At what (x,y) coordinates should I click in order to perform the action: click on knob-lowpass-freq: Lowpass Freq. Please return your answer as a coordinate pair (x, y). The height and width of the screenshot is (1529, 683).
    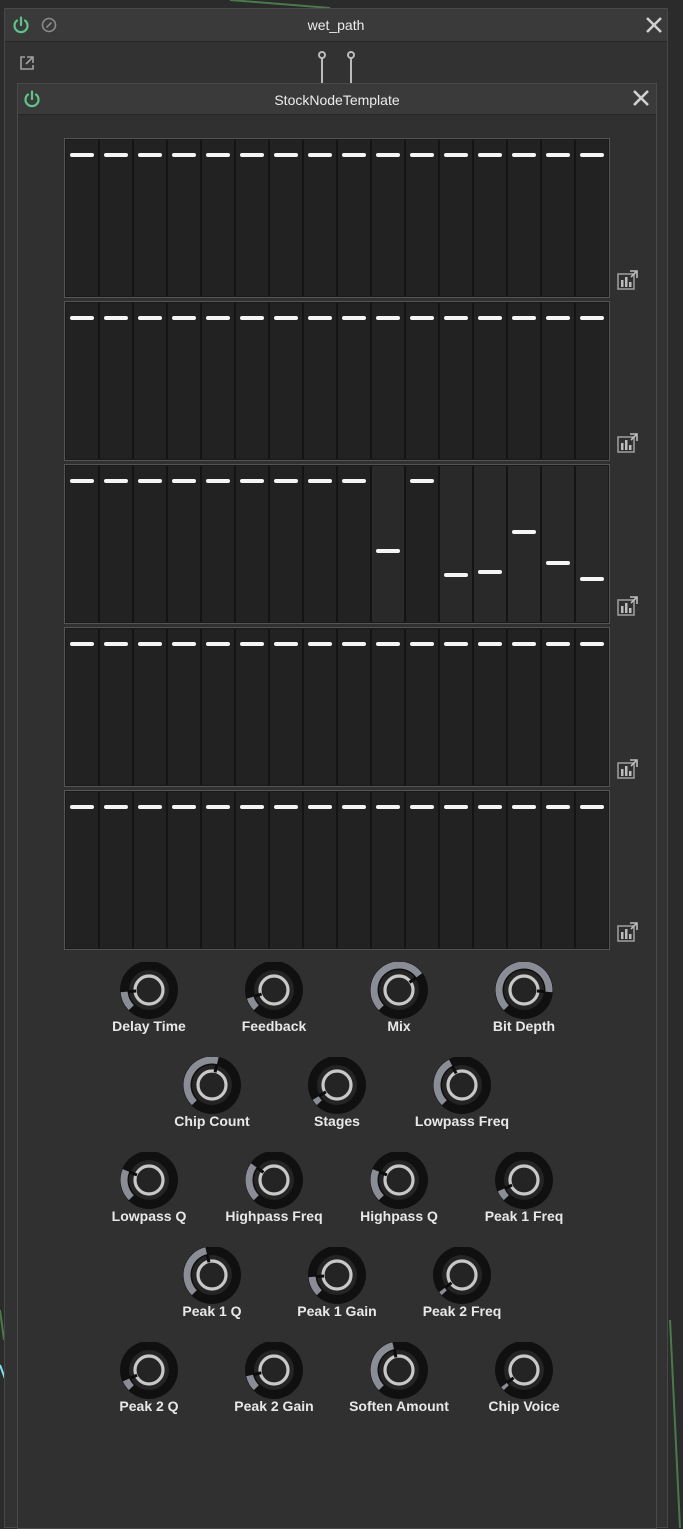
    Looking at the image, I should click on (462, 1097).